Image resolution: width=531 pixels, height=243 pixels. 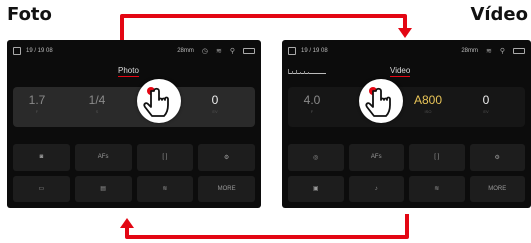 What do you see at coordinates (134, 51) in the screenshot?
I see `status-bar: 19 / 19 08 28mm ◷ ≋ ⚲` at bounding box center [134, 51].